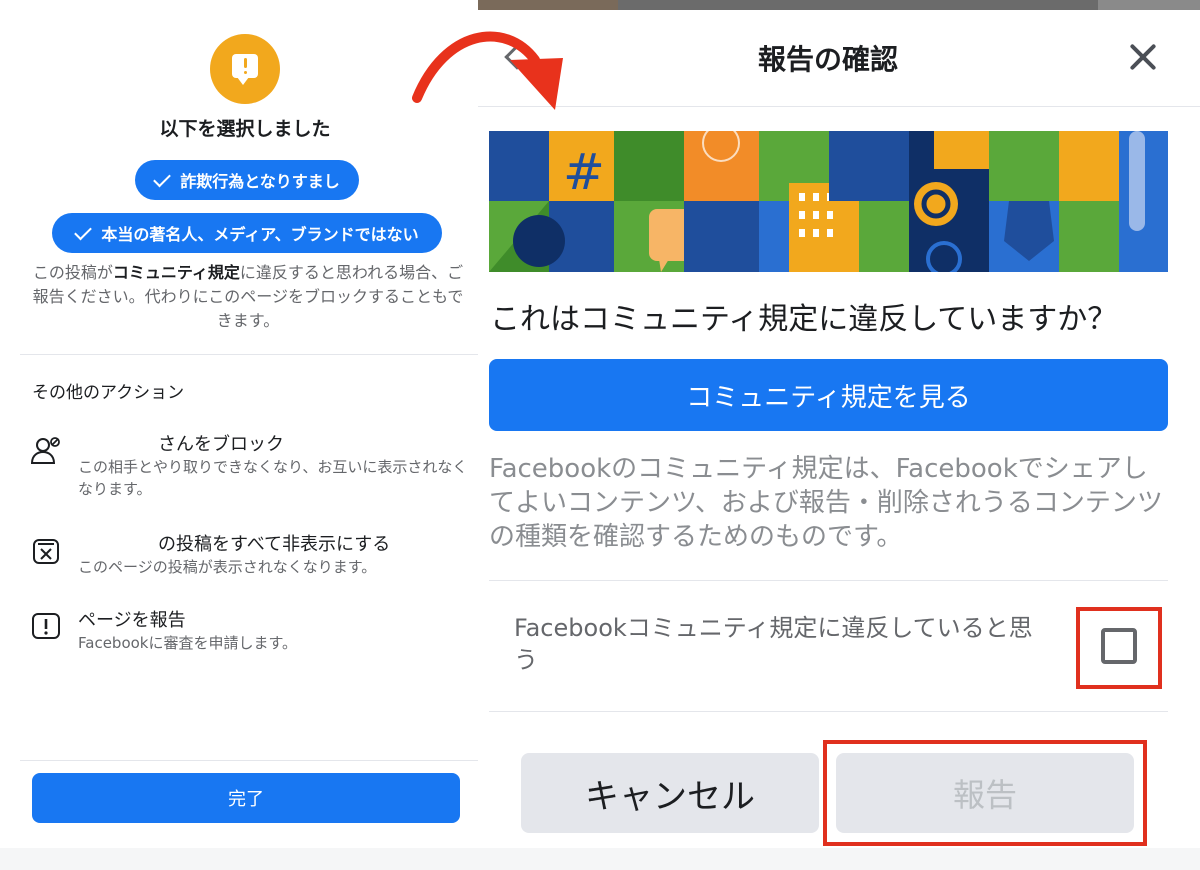 The width and height of the screenshot is (1200, 870). I want to click on community-standards-link: コミュニティ規定, so click(176, 272).